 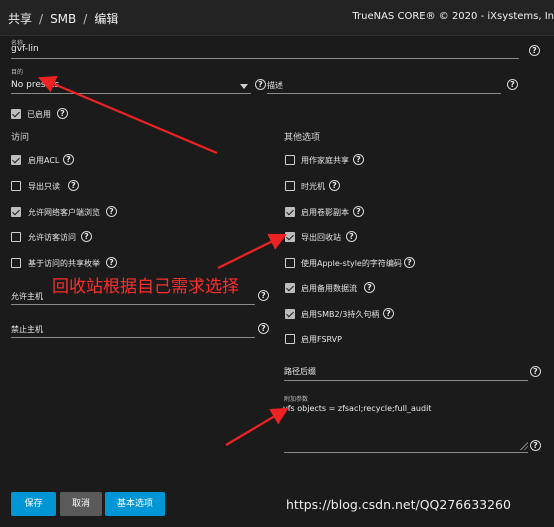 What do you see at coordinates (106, 19) in the screenshot?
I see `breadcrumb-edit: 编辑` at bounding box center [106, 19].